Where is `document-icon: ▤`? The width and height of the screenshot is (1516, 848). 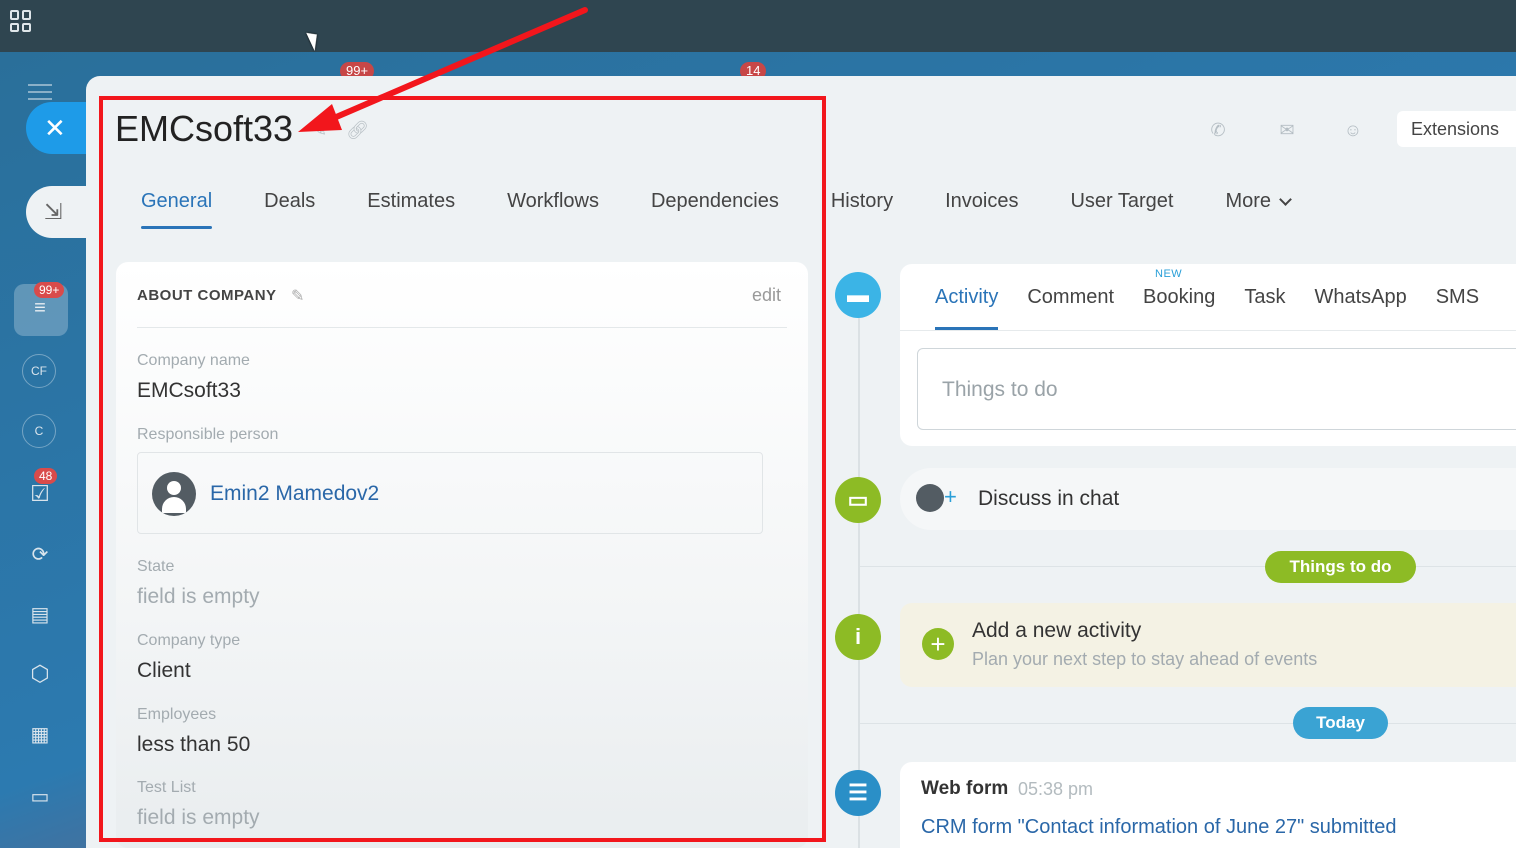
document-icon: ▤ is located at coordinates (40, 614).